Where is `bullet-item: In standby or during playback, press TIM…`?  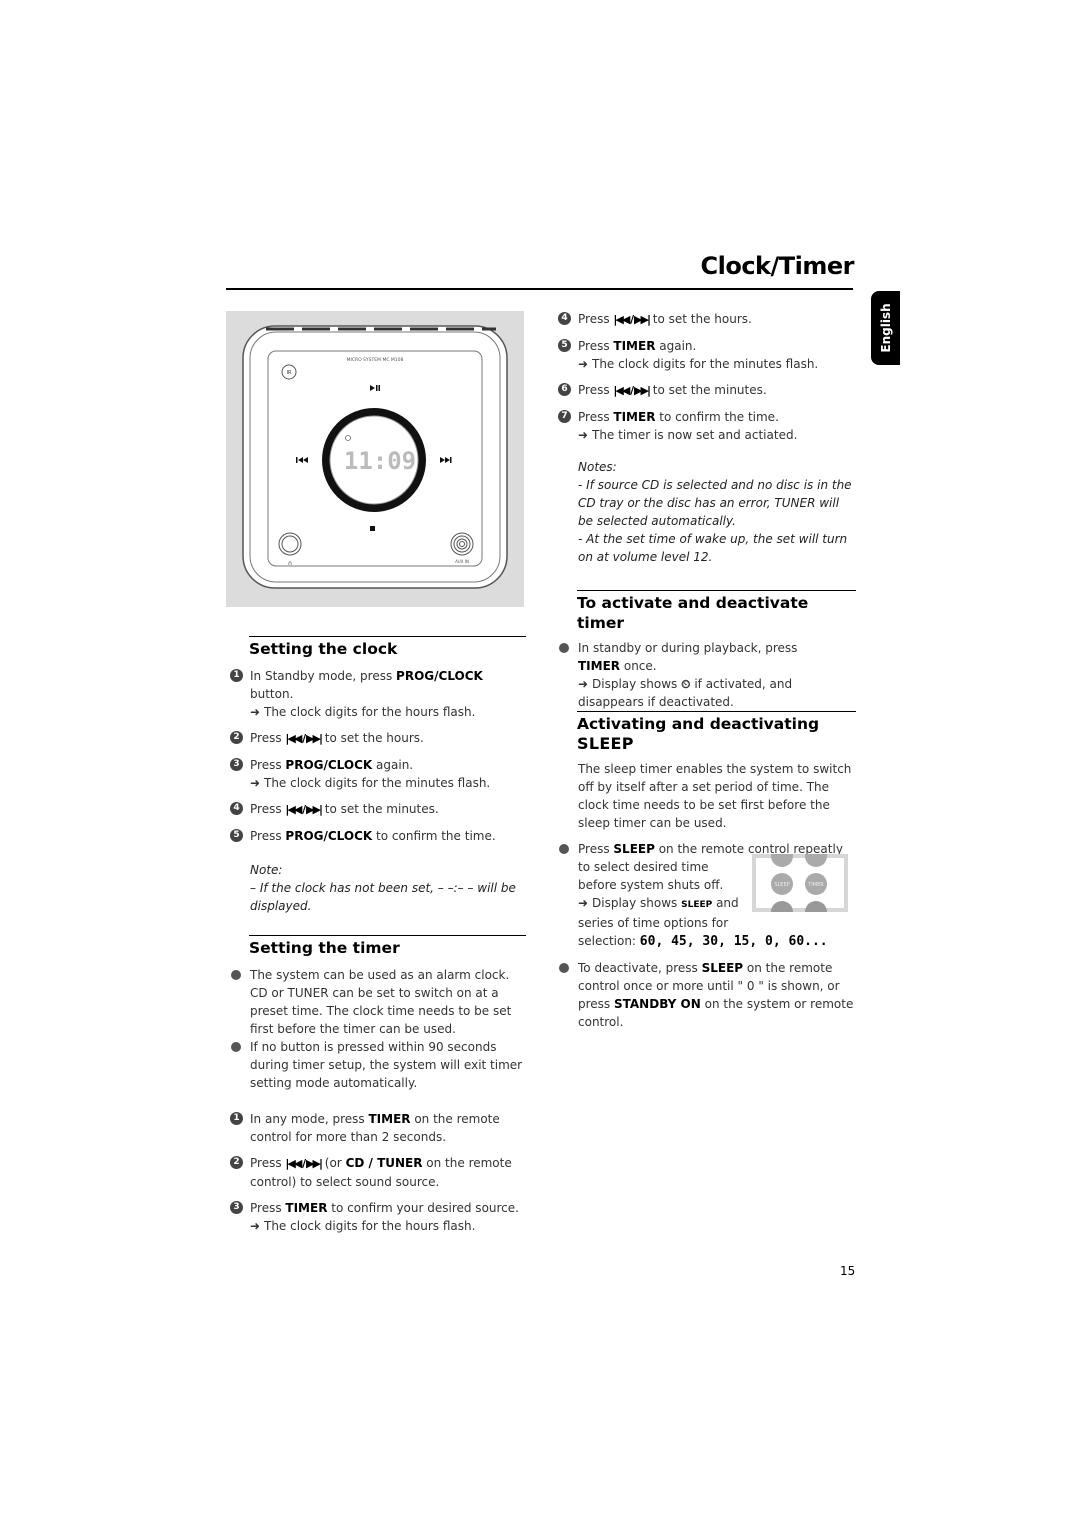 bullet-item: In standby or during playback, press TIM… is located at coordinates (707, 675).